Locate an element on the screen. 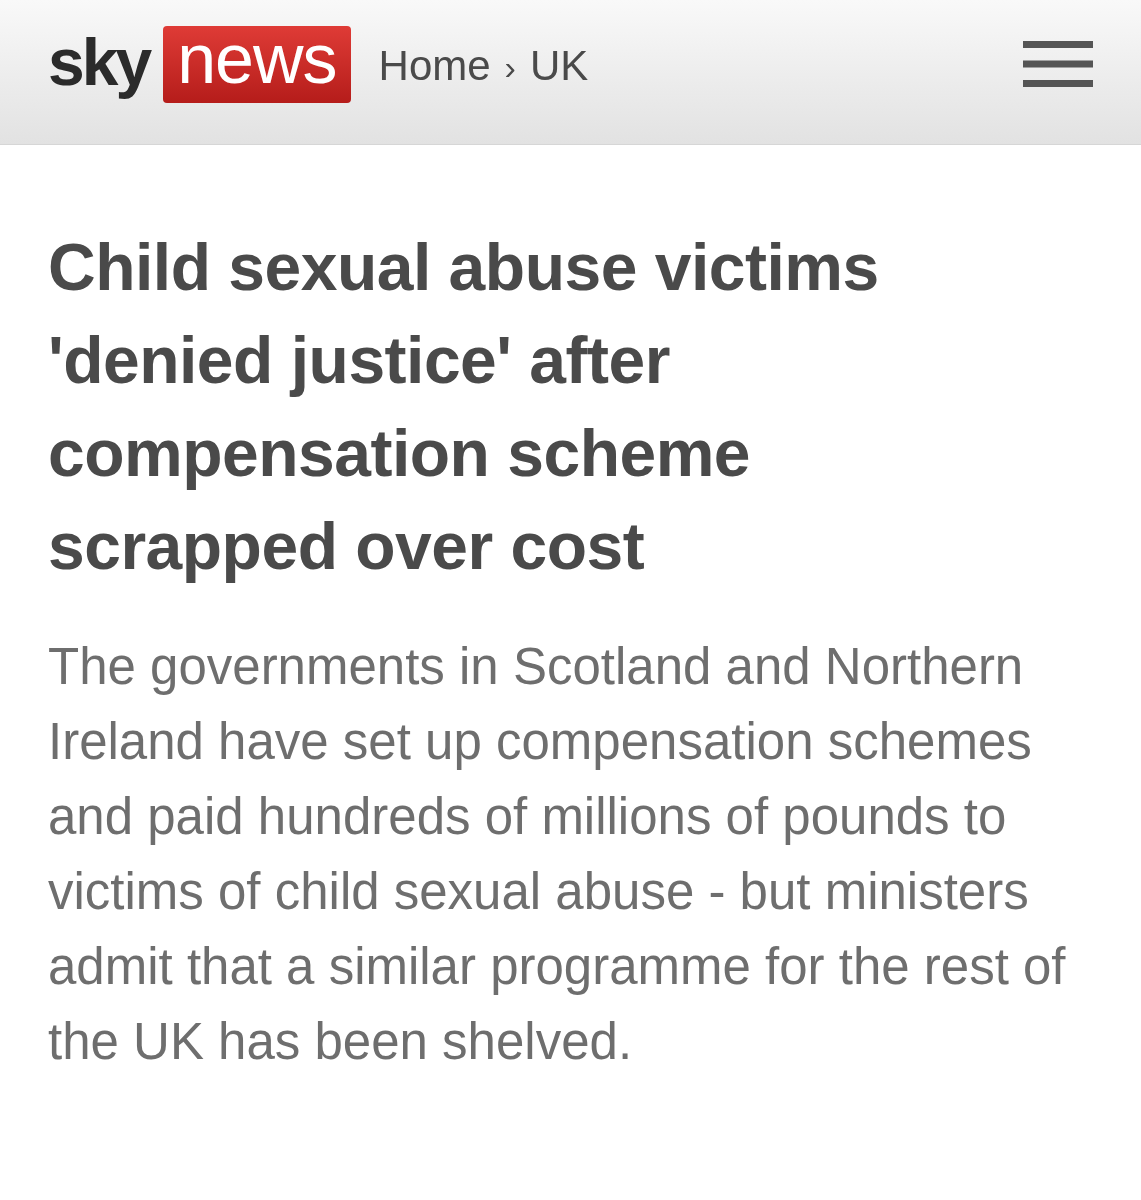 The height and width of the screenshot is (1200, 1141). logo-badge: news is located at coordinates (257, 64).